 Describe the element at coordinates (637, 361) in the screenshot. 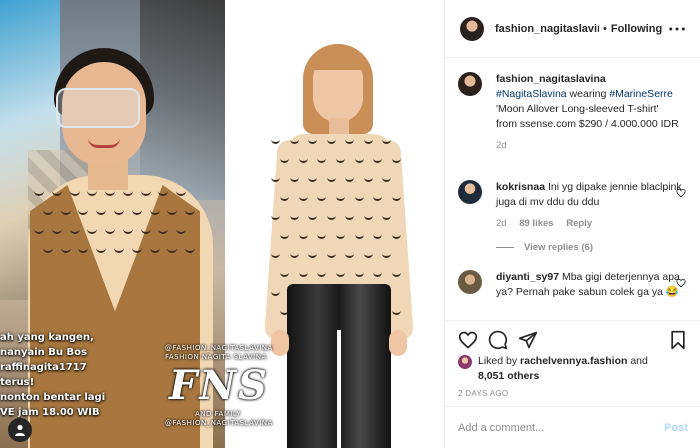

I see `likes-and: and` at that location.